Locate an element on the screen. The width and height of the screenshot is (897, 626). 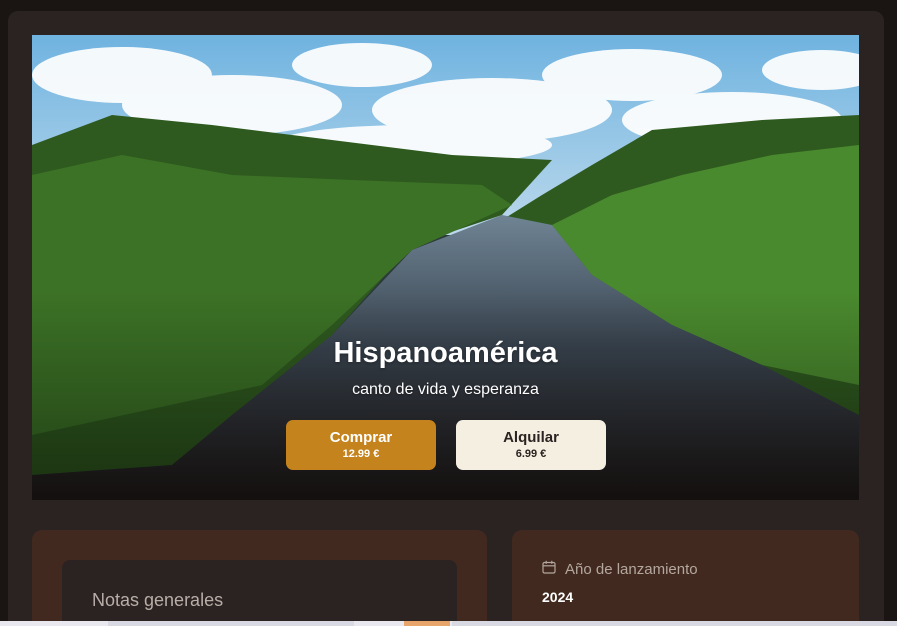
calendar-icon is located at coordinates (549, 567).